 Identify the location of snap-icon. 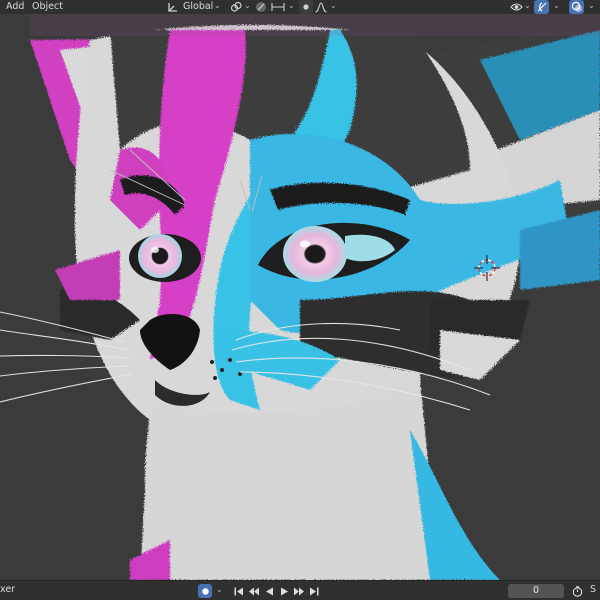
(261, 7).